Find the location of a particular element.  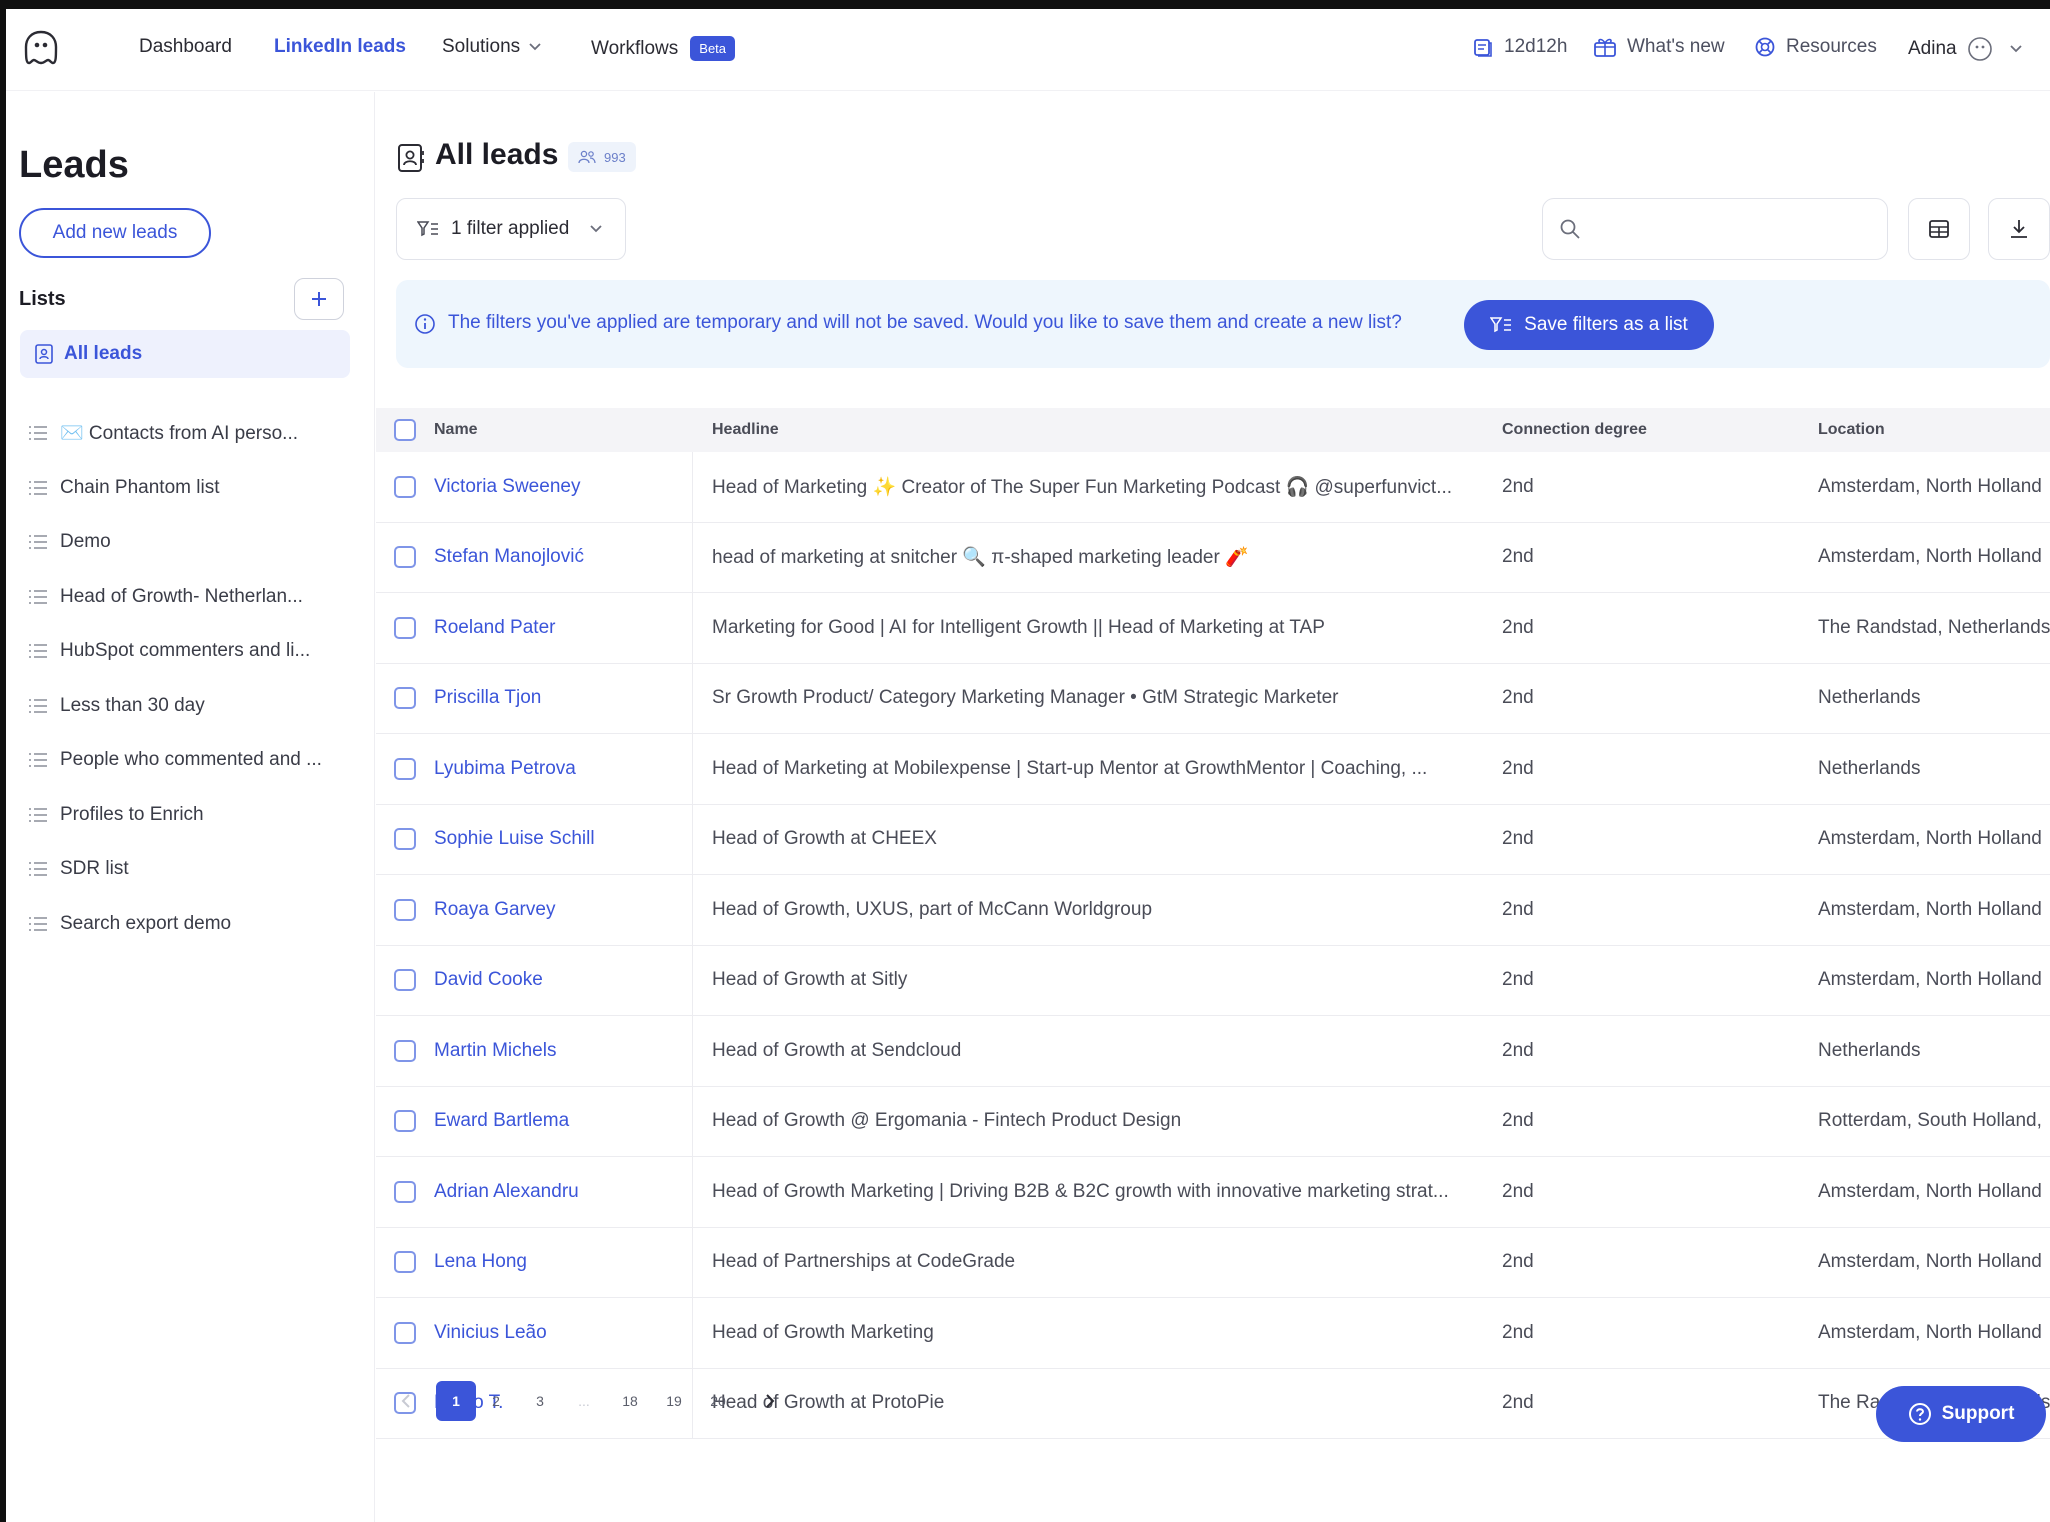

chevron-left-icon is located at coordinates (405, 1401).